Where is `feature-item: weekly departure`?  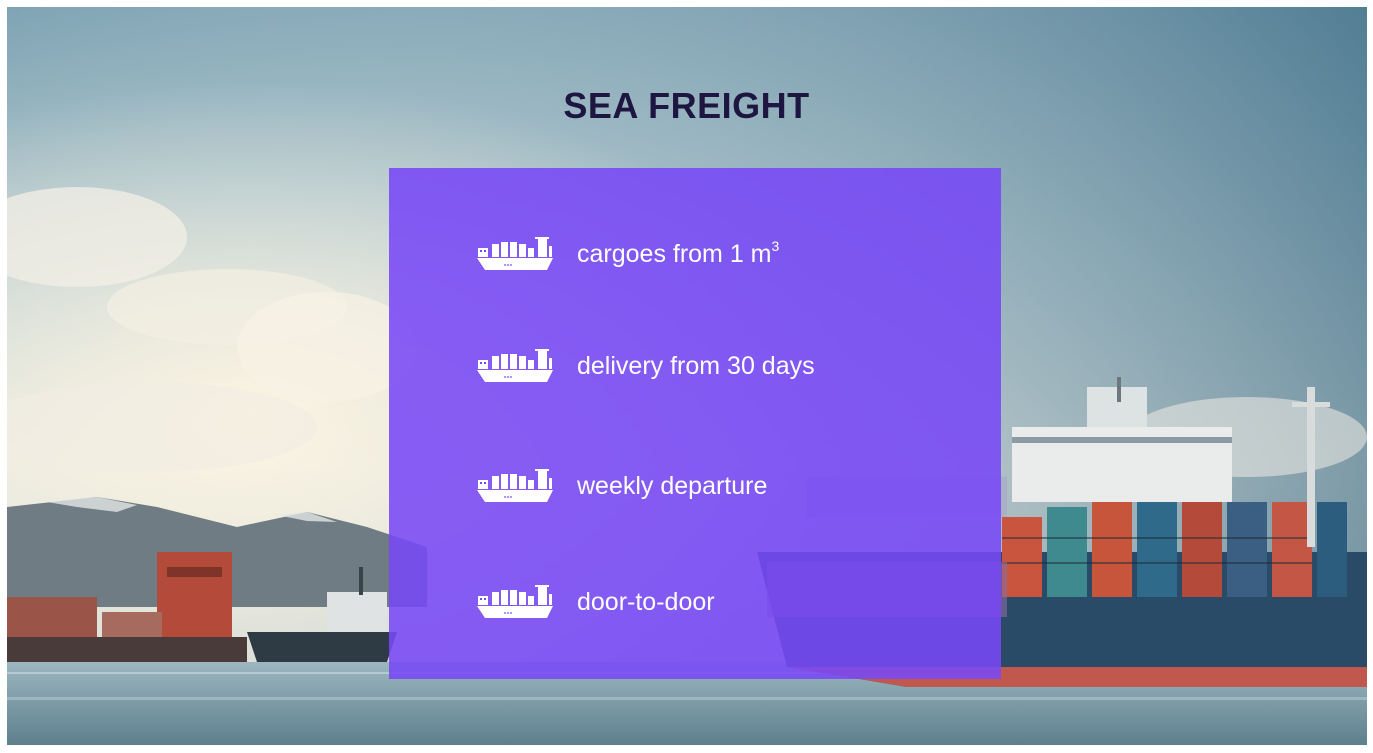
feature-item: weekly departure is located at coordinates (621, 486).